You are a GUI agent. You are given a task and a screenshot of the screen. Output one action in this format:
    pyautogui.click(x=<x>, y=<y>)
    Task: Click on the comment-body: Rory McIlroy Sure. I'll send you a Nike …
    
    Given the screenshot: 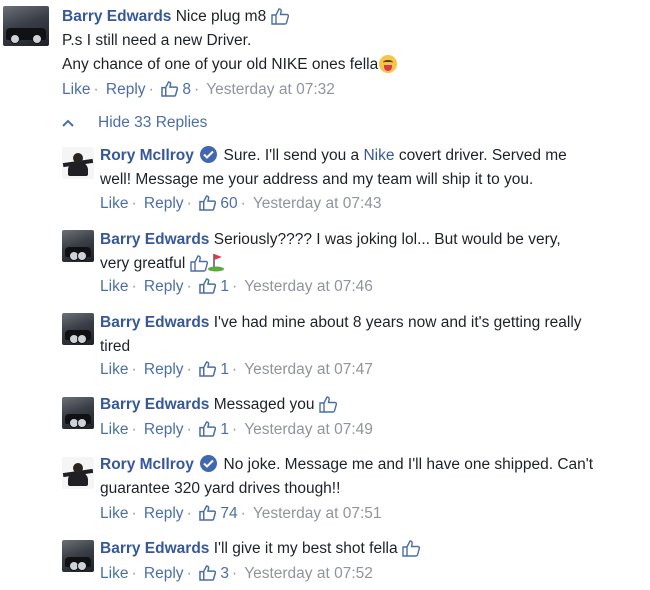 What is the action you would take?
    pyautogui.click(x=372, y=168)
    